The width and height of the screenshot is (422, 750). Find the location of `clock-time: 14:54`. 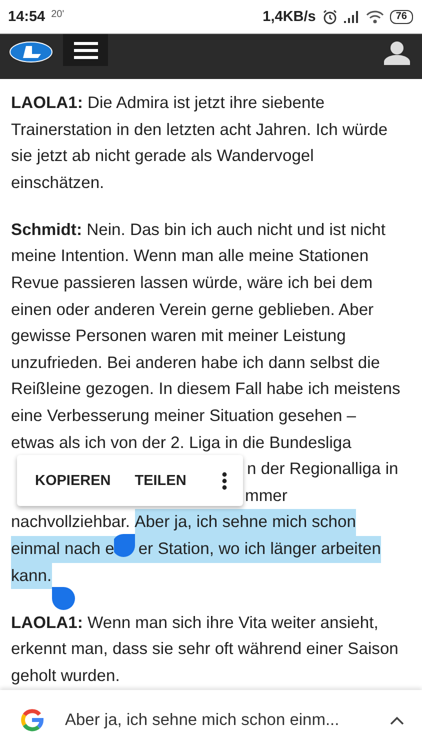

clock-time: 14:54 is located at coordinates (27, 16).